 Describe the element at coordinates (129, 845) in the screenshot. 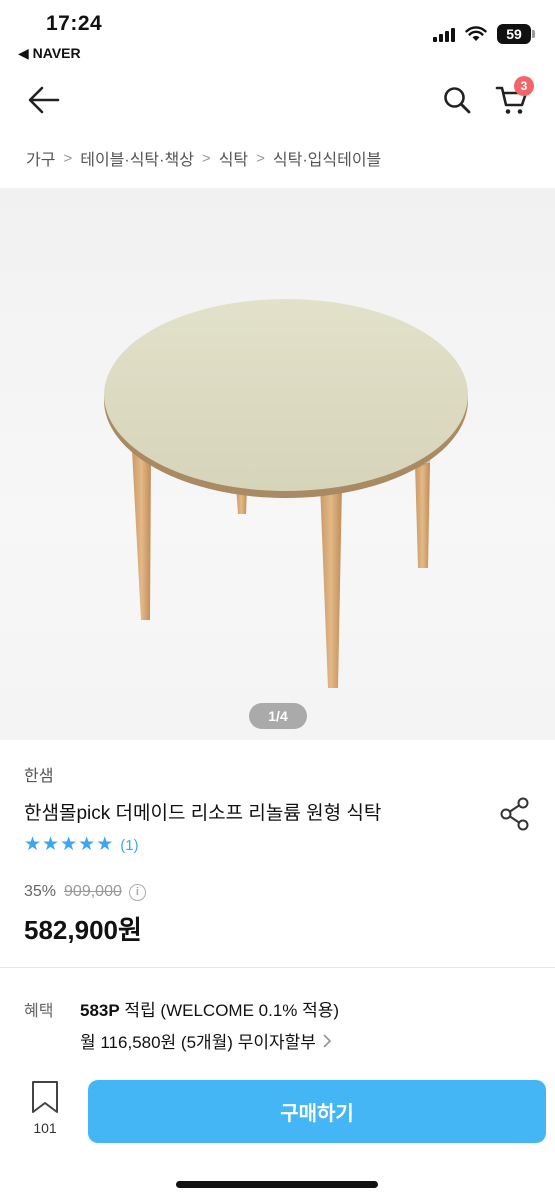

I see `review-count: (1)` at that location.